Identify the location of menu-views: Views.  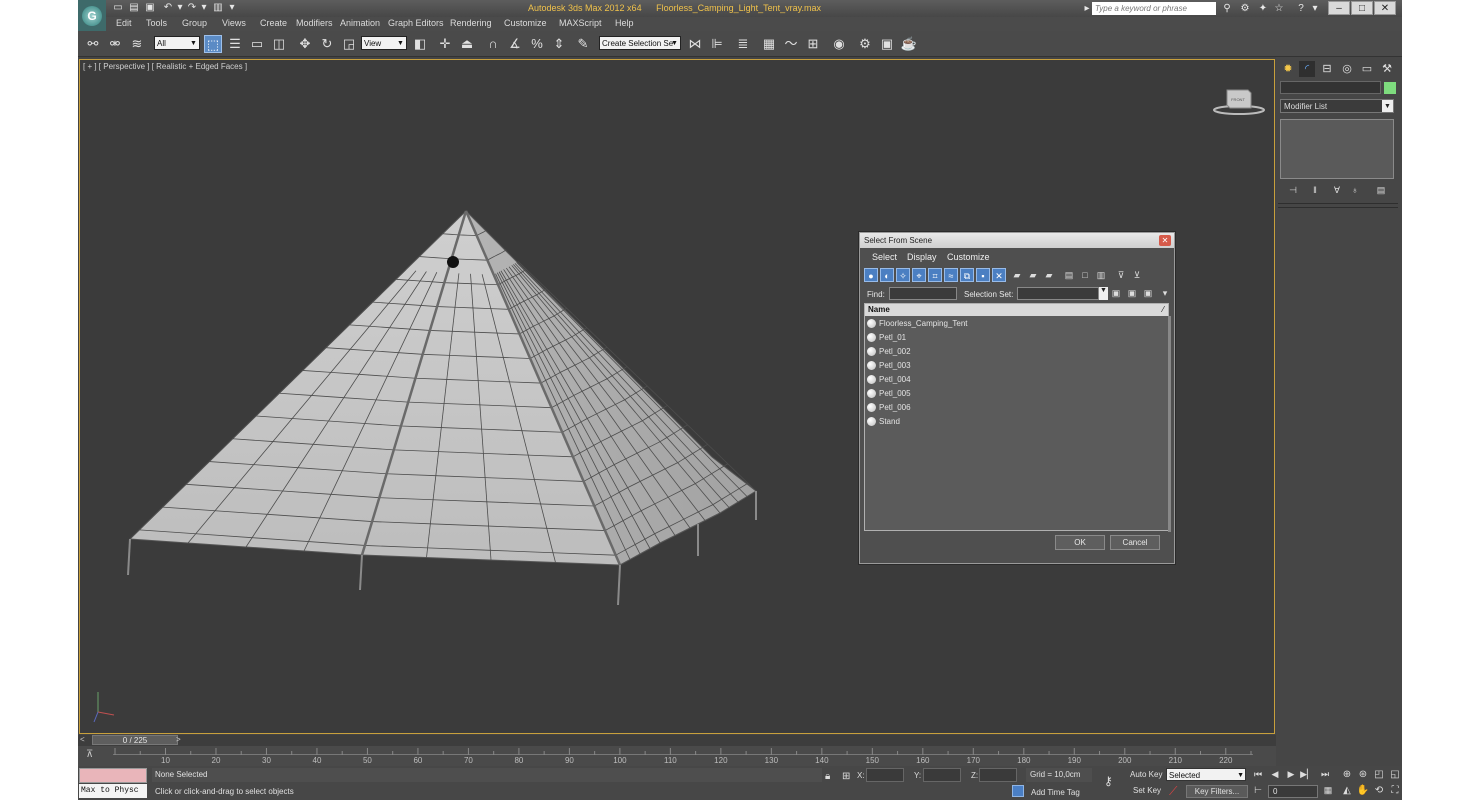
(234, 23).